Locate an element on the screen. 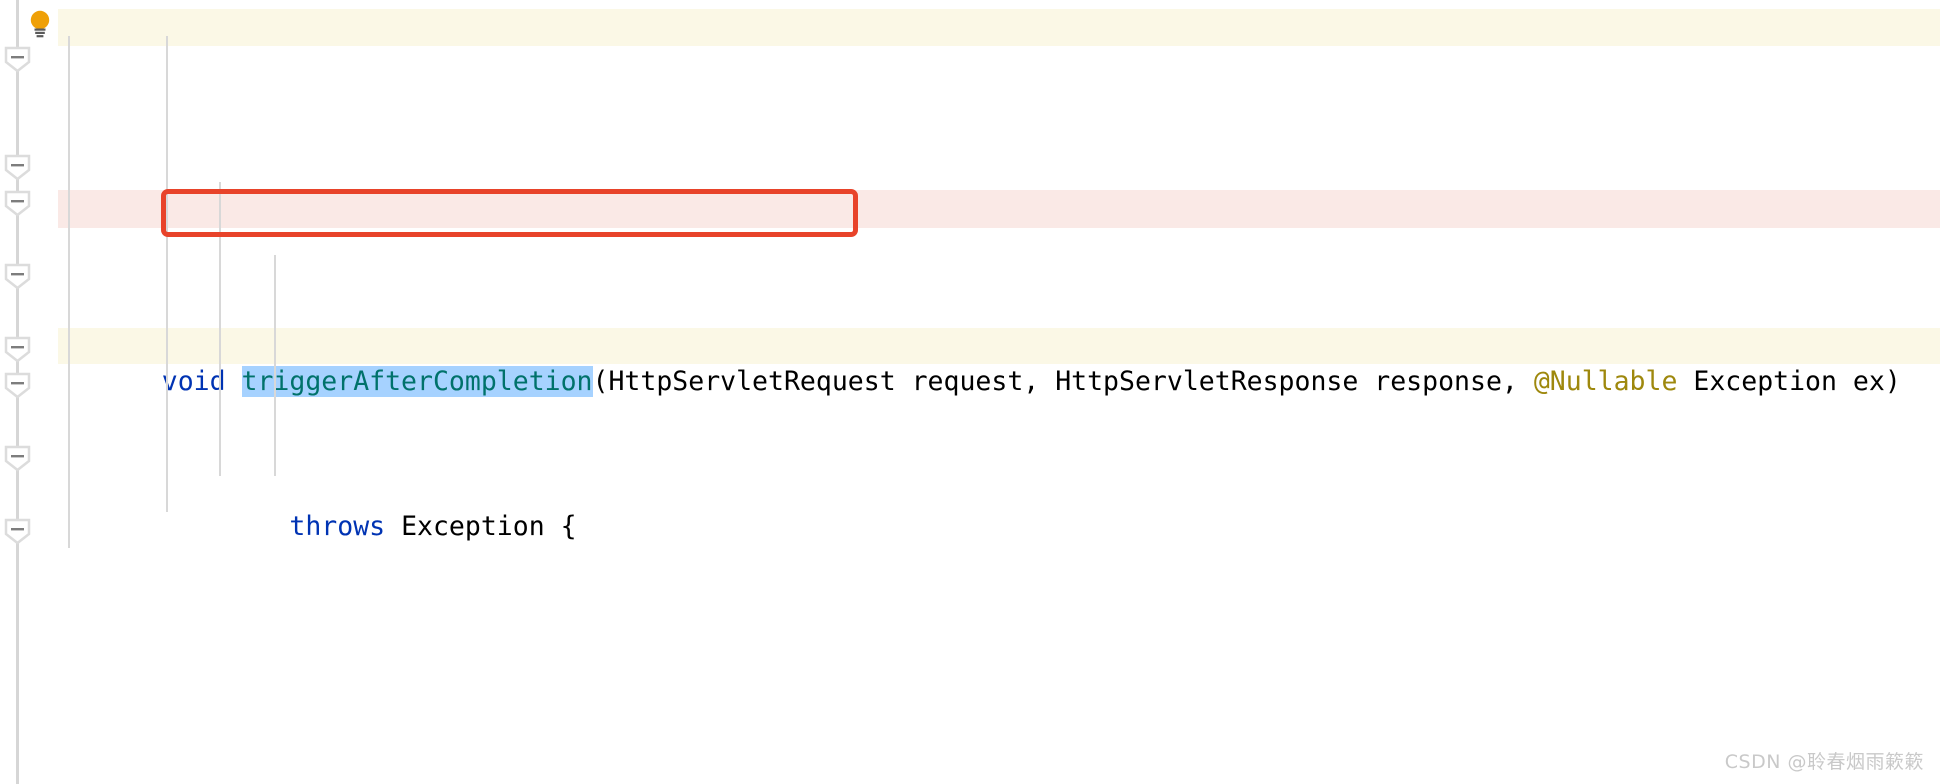  code-line-blank is located at coordinates (999, 636).